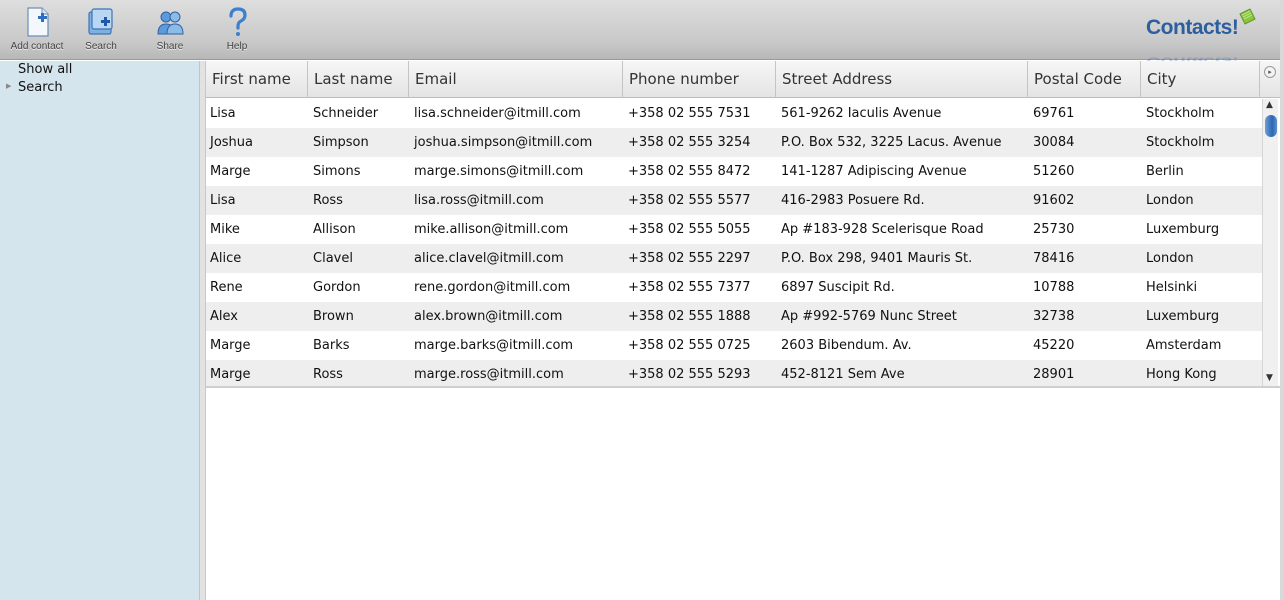 The height and width of the screenshot is (600, 1284). I want to click on cell-last-name: Brown, so click(333, 316).